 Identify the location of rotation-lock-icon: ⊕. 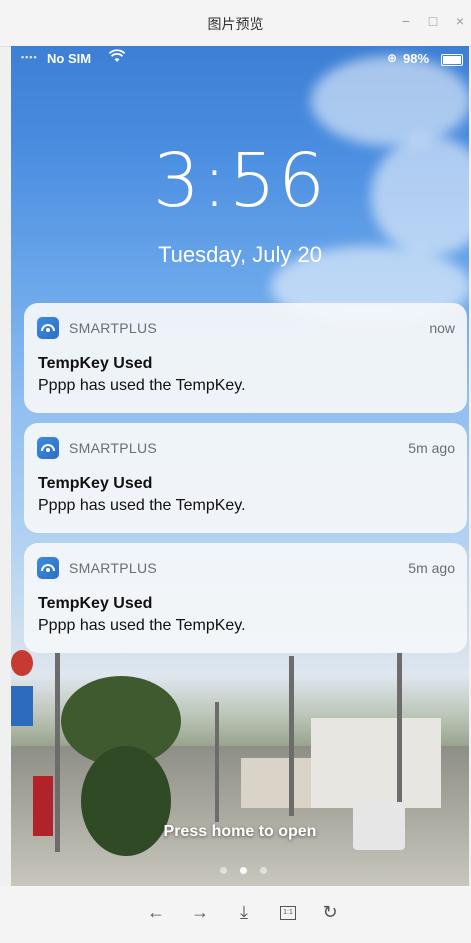
(392, 58).